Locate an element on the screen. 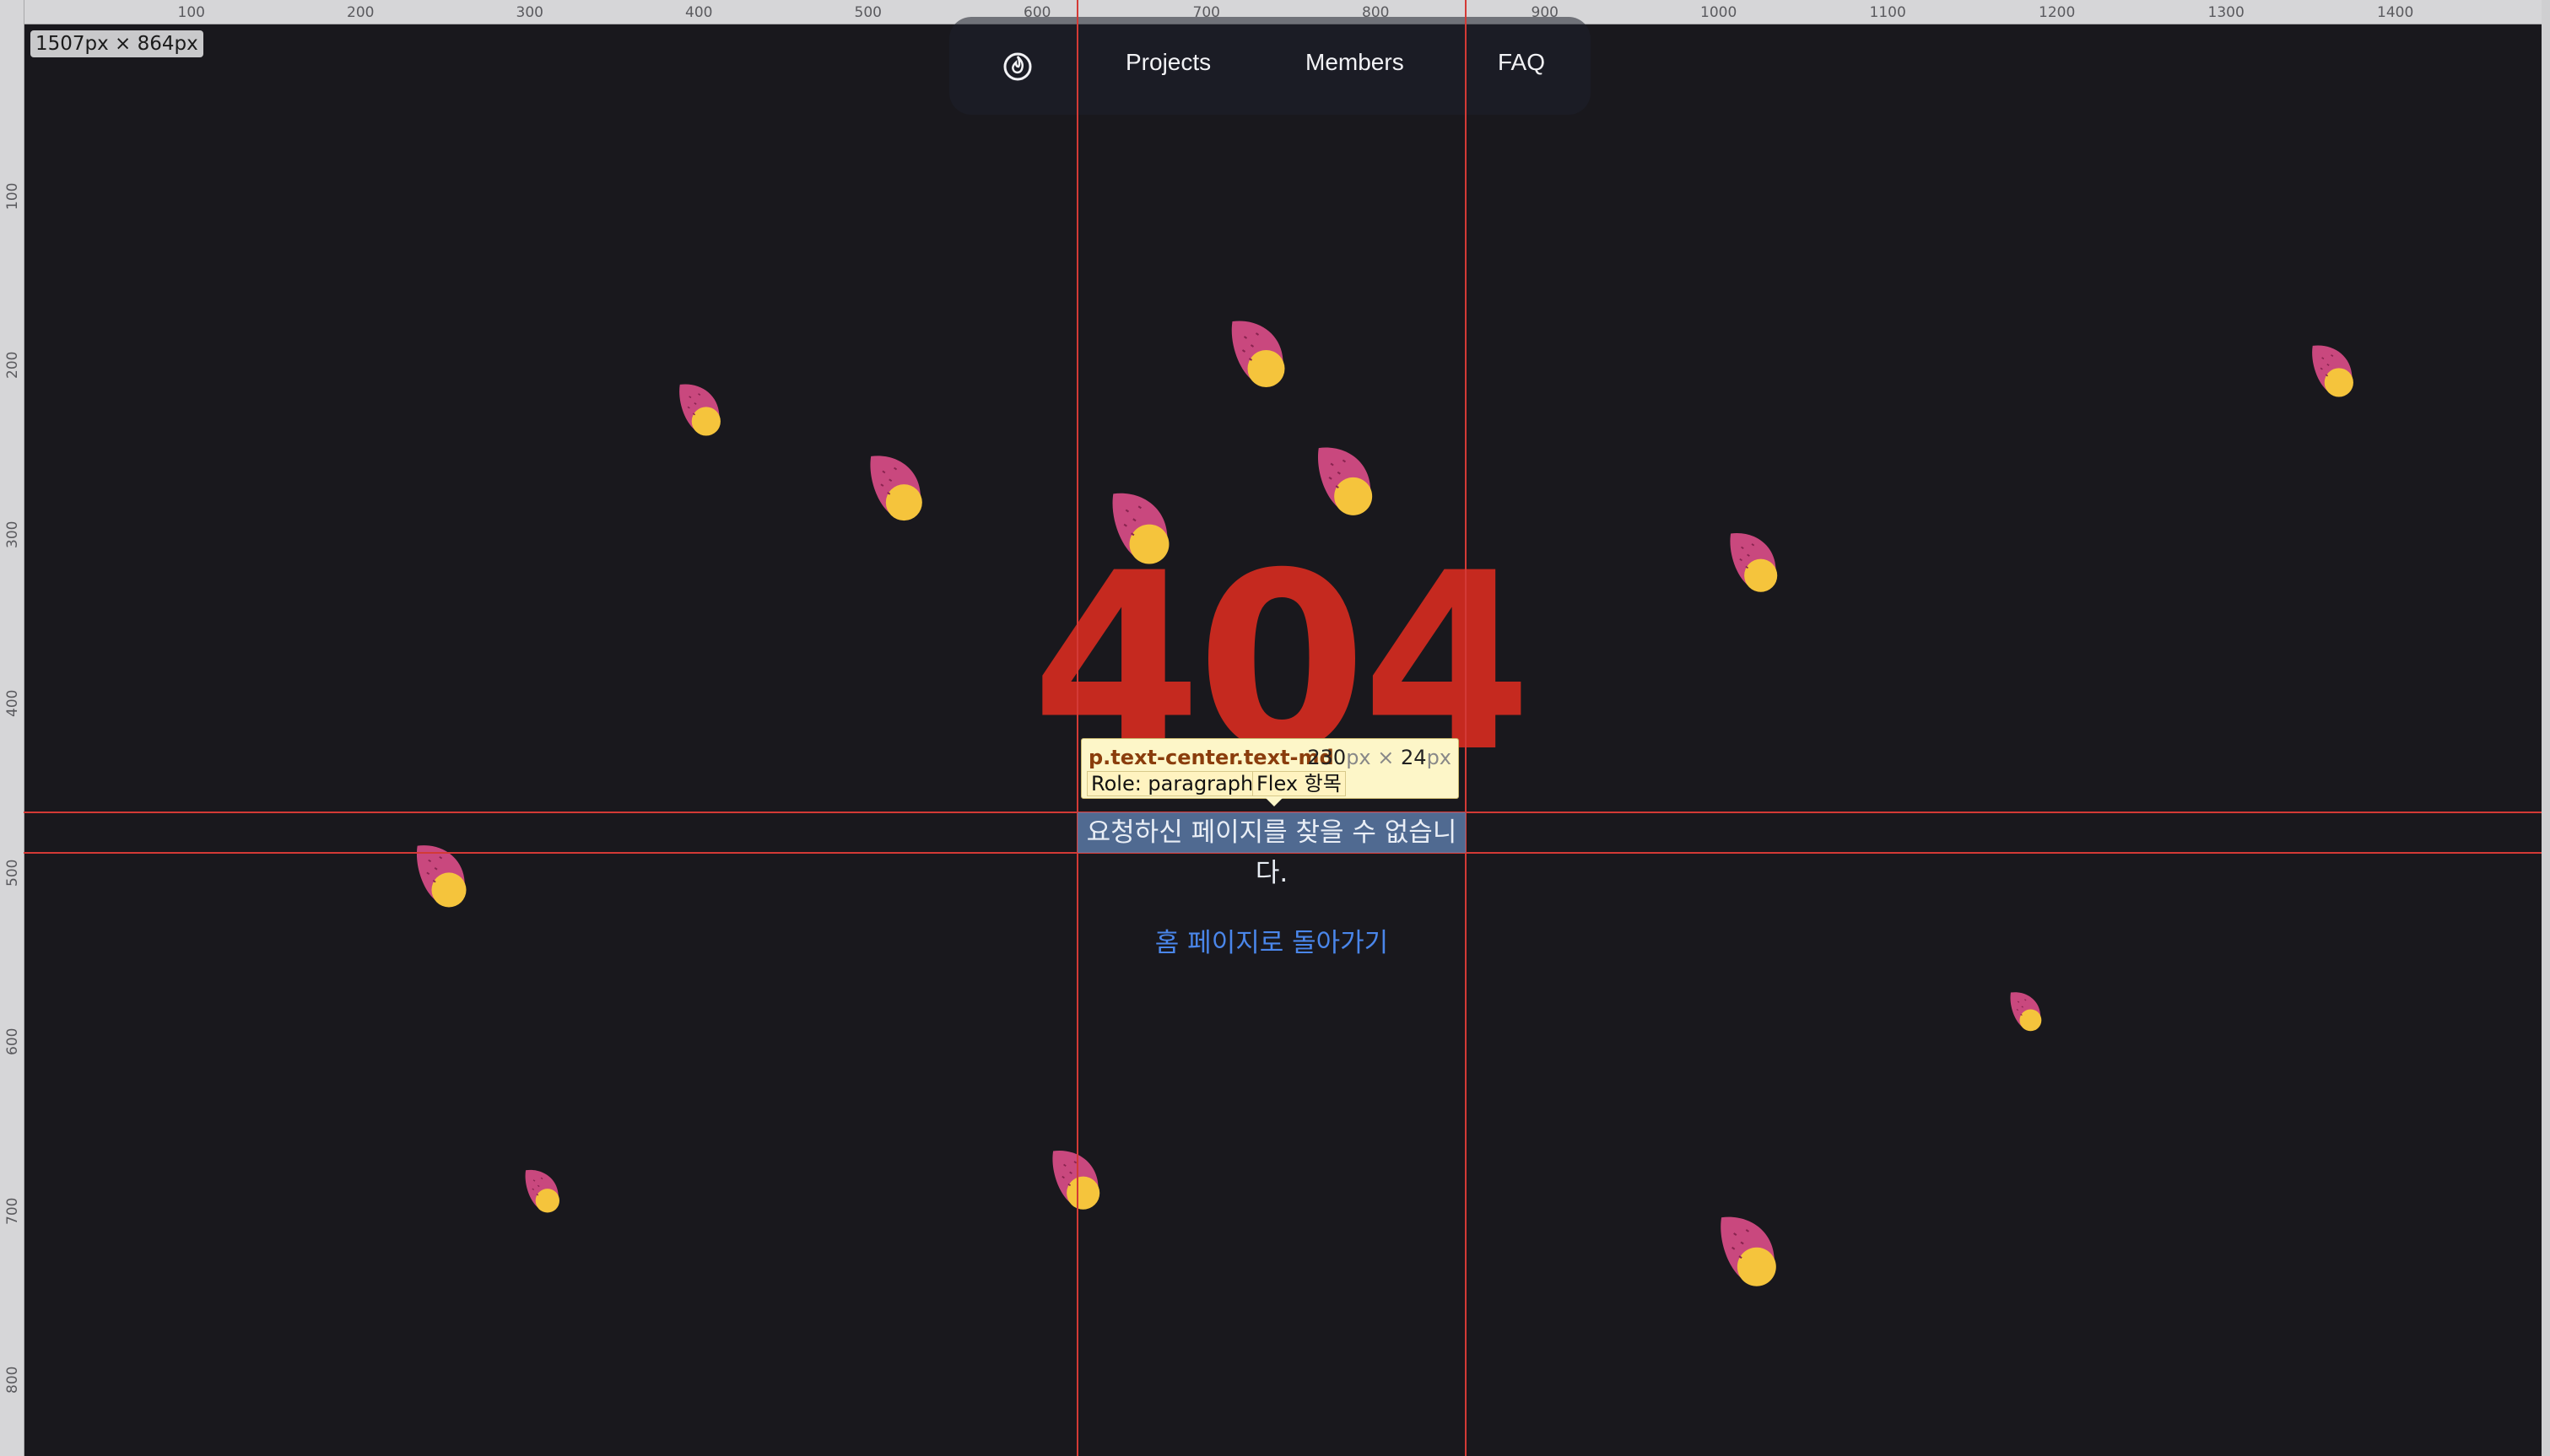 Image resolution: width=2550 pixels, height=1456 pixels. home-link: 홈 페이지로 돌아가기 is located at coordinates (1271, 940).